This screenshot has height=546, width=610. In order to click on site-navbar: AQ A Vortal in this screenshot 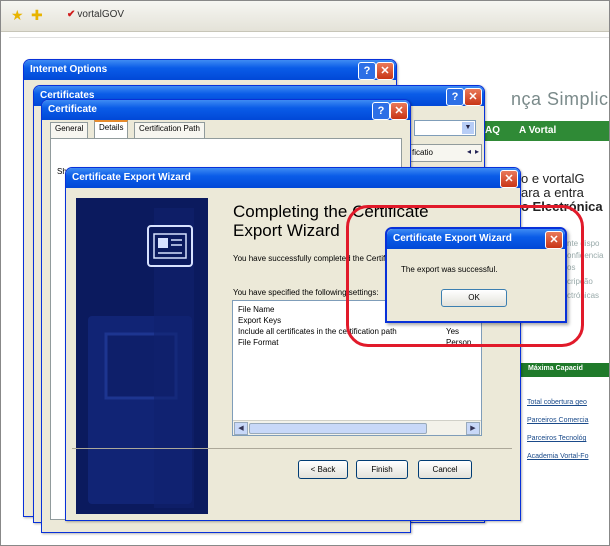, I will do `click(545, 131)`.